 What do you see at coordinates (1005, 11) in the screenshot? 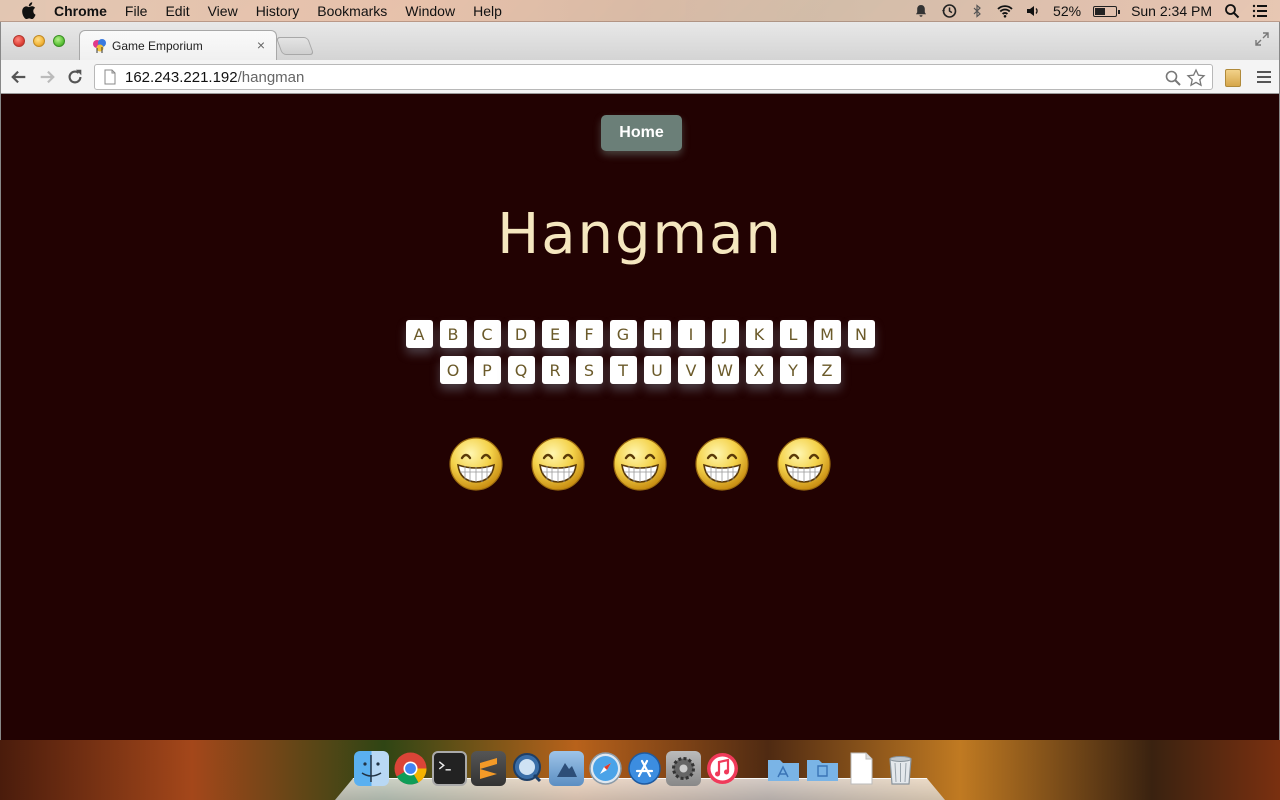
I see `wifi-icon` at bounding box center [1005, 11].